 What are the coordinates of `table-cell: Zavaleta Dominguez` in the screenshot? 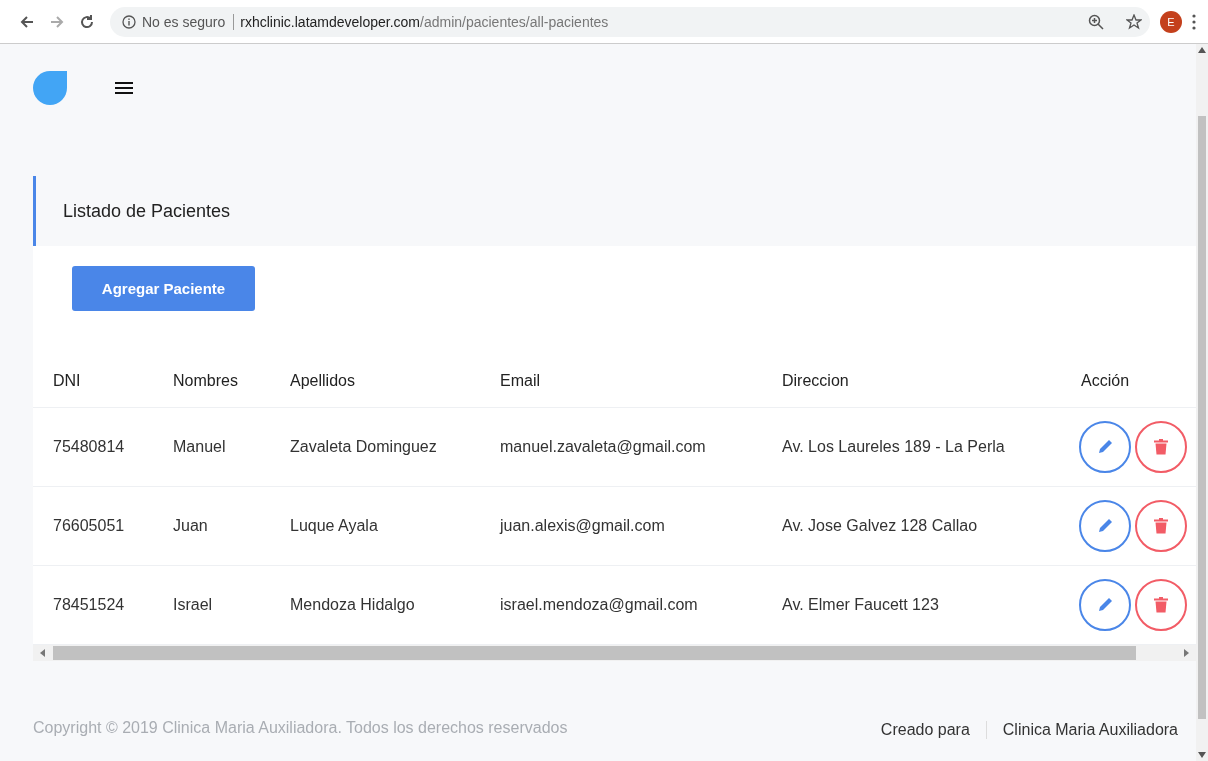 It's located at (375, 447).